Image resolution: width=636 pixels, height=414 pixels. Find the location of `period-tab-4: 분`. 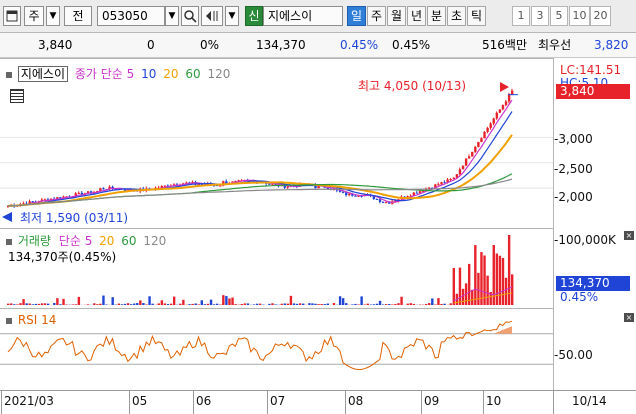

period-tab-4: 분 is located at coordinates (436, 16).